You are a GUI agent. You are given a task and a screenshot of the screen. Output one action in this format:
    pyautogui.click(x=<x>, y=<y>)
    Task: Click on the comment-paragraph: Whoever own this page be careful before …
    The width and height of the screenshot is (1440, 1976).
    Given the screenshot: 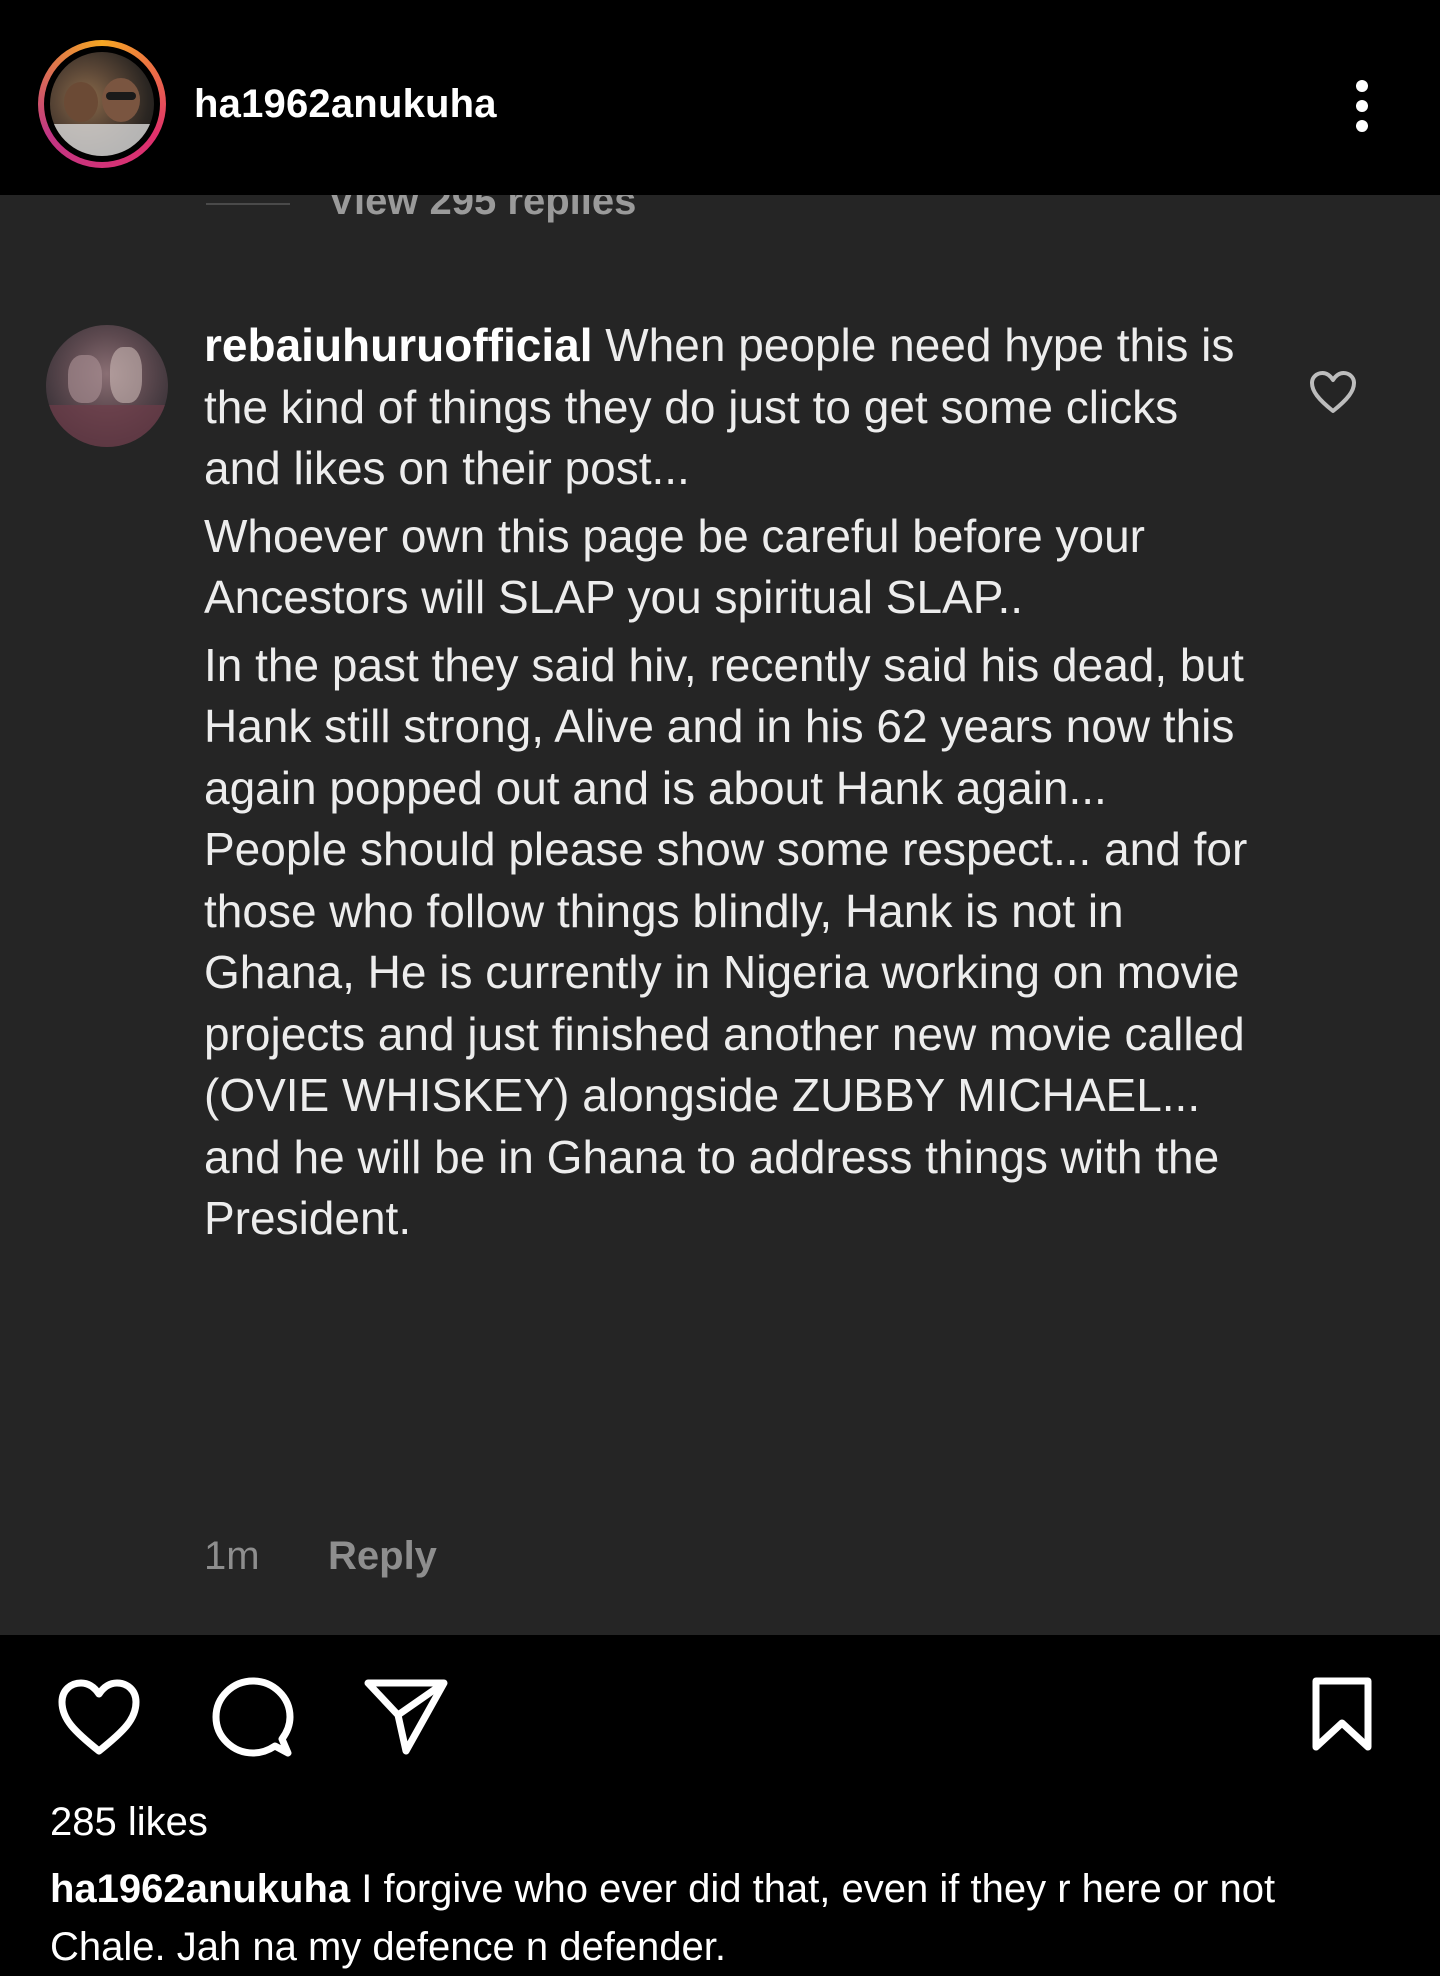 What is the action you would take?
    pyautogui.click(x=674, y=566)
    